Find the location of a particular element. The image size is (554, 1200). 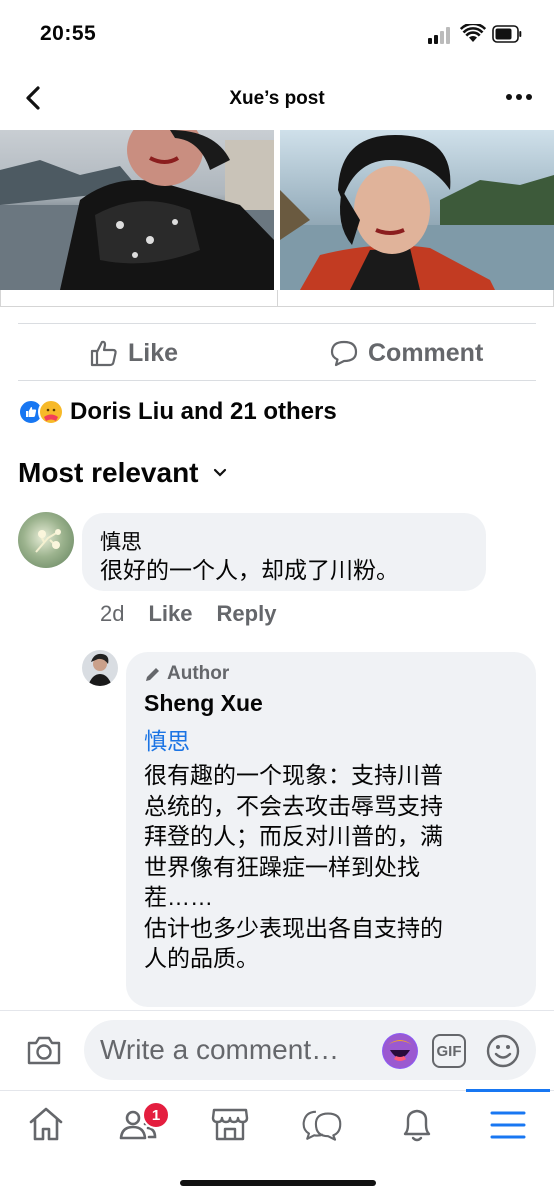

wifi-icon is located at coordinates (473, 33).